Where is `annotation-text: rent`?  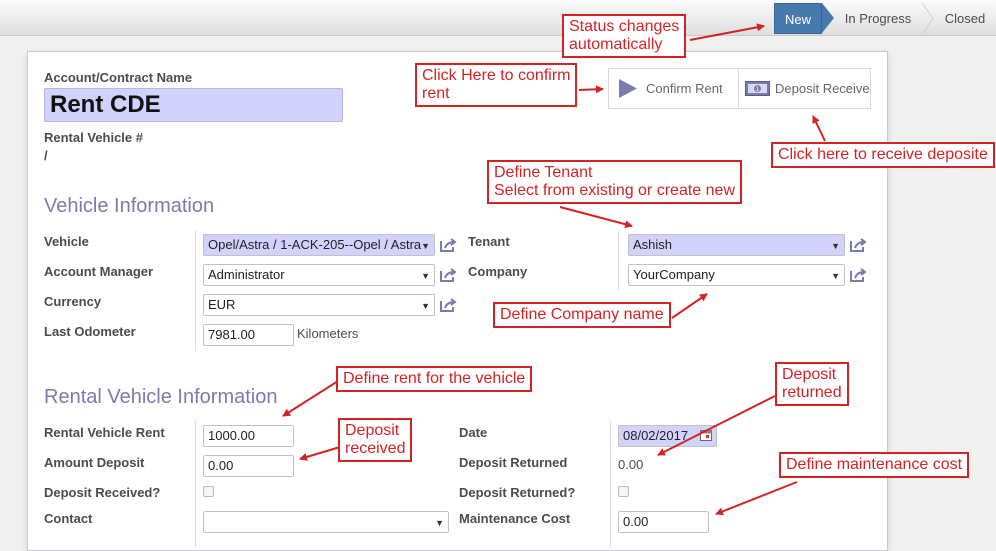 annotation-text: rent is located at coordinates (436, 93).